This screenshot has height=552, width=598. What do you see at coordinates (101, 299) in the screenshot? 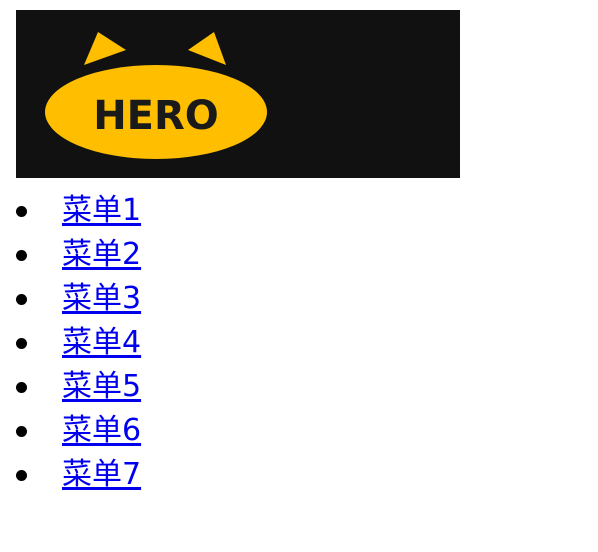
I see `menu-link-3: 菜单3` at bounding box center [101, 299].